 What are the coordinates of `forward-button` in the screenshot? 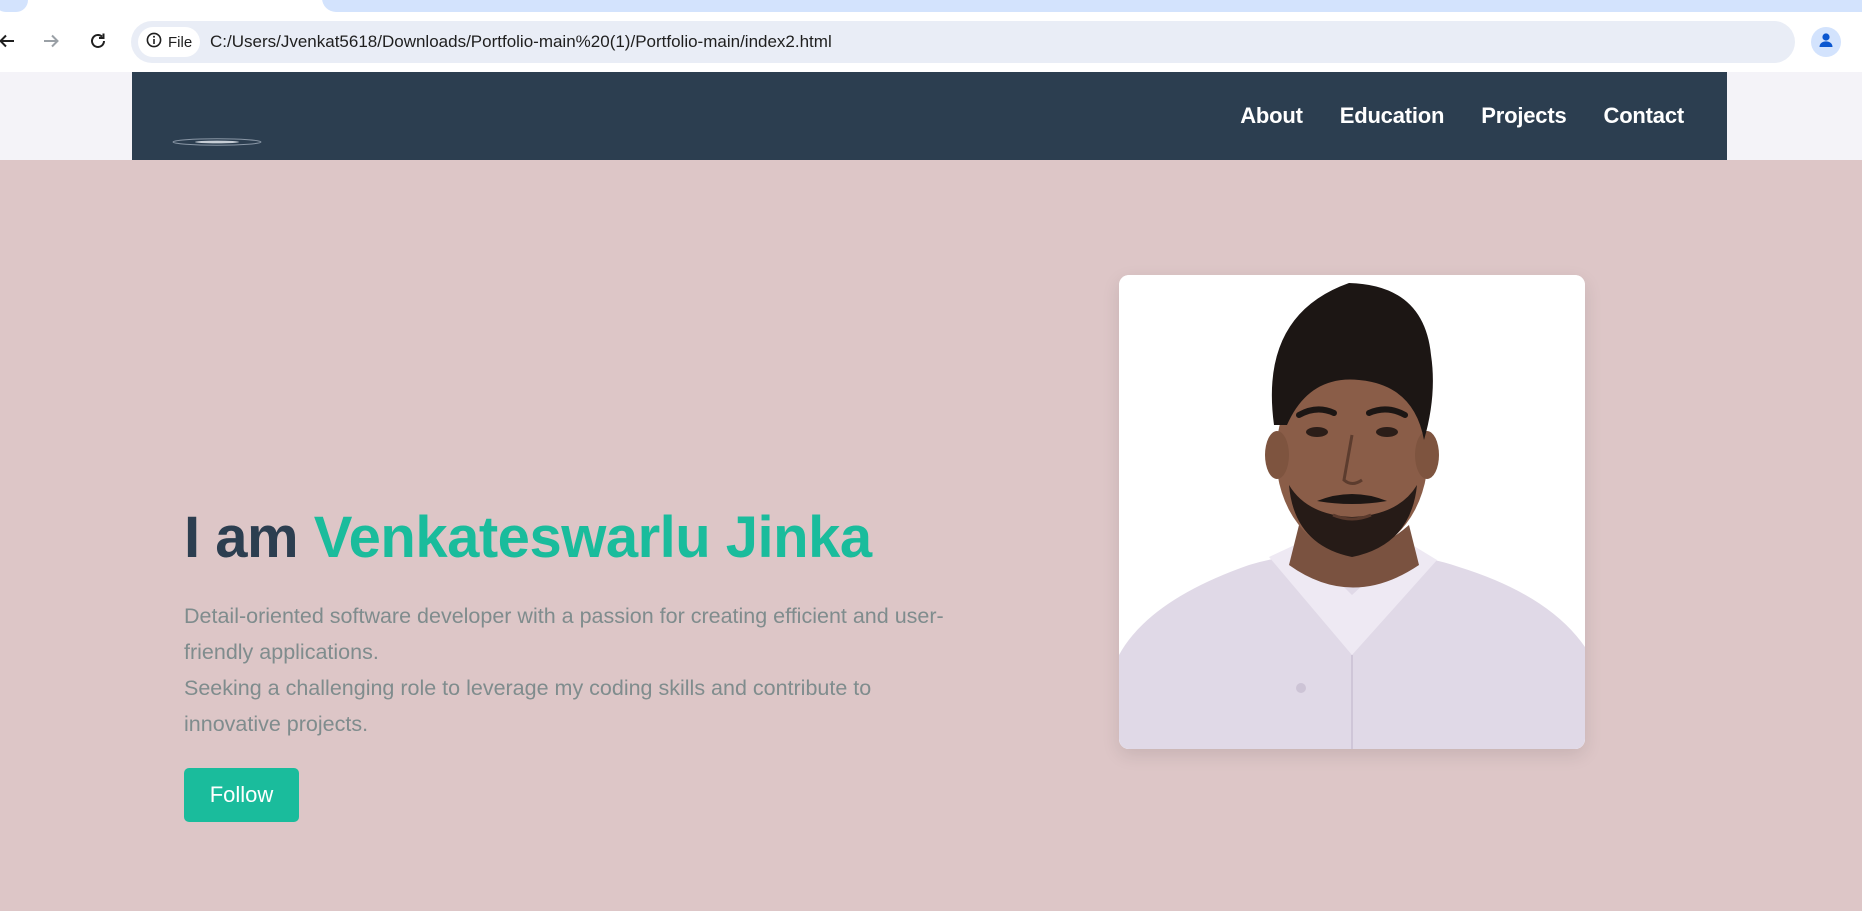 It's located at (51, 43).